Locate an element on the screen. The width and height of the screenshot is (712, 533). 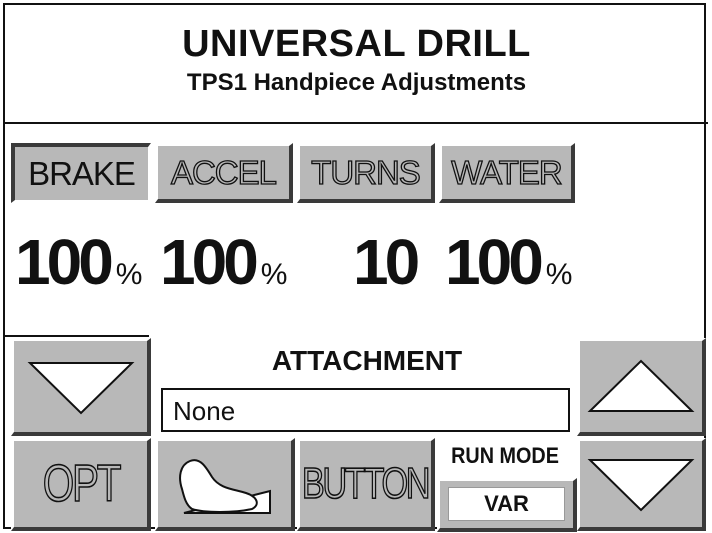
water-value-number: 100 is located at coordinates (494, 262).